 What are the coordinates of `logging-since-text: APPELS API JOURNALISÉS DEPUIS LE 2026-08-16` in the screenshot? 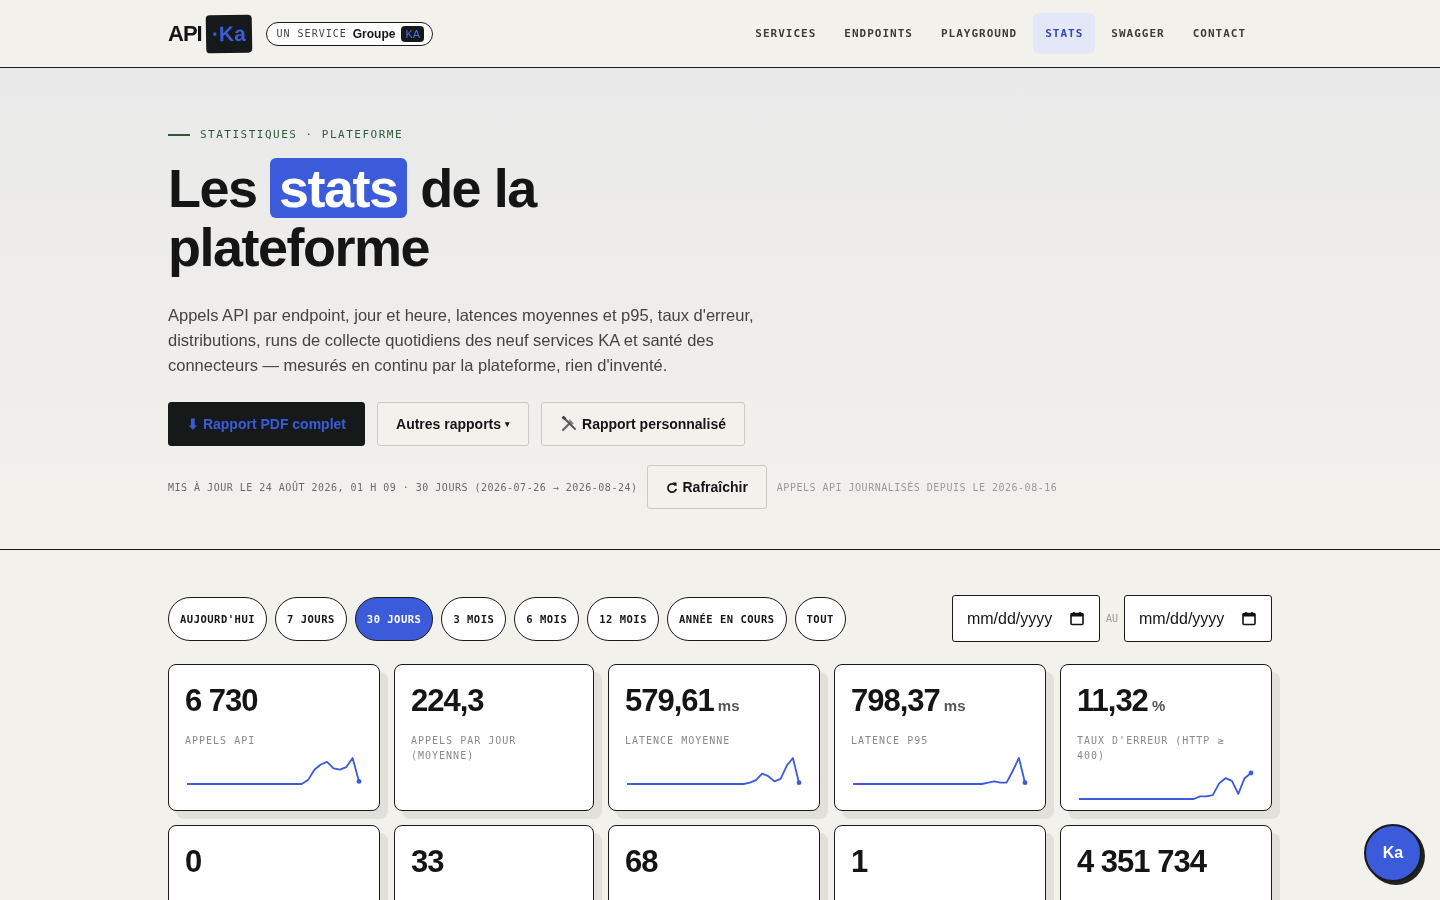 It's located at (917, 487).